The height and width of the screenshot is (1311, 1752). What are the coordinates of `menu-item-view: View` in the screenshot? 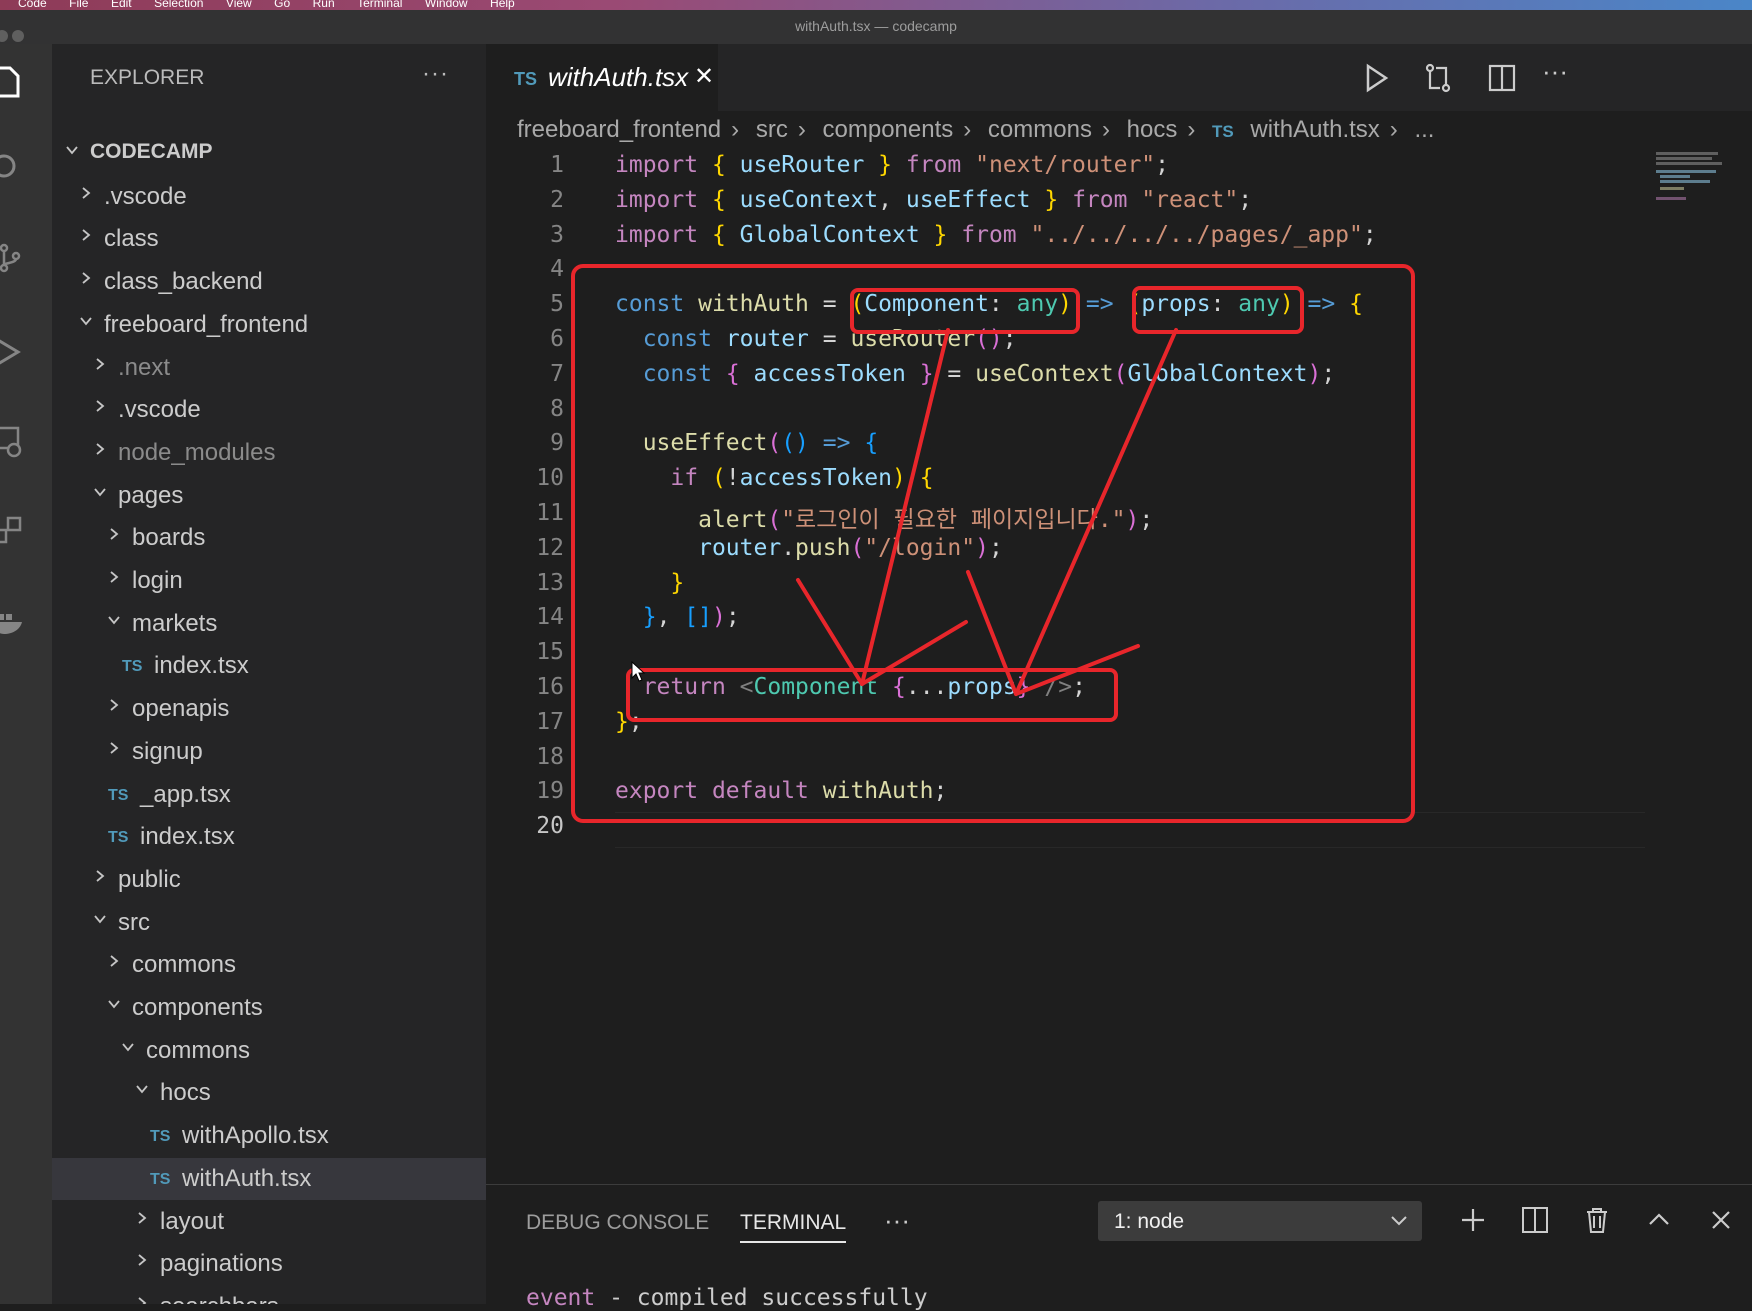 It's located at (239, 5).